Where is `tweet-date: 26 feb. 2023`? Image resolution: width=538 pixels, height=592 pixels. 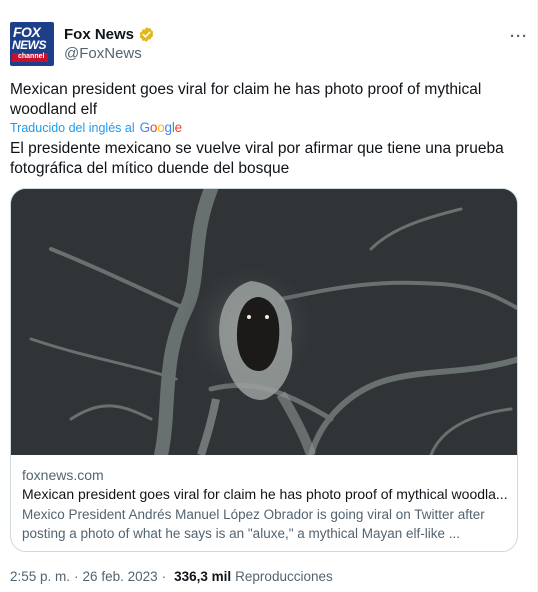
tweet-date: 26 feb. 2023 is located at coordinates (120, 576).